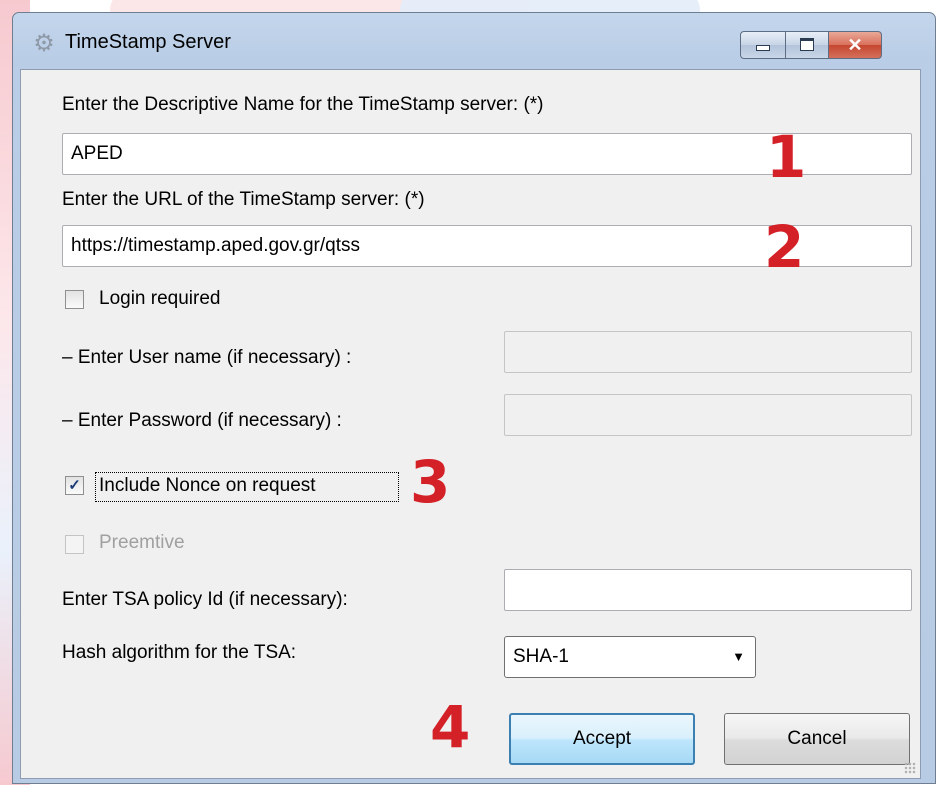 This screenshot has width=938, height=785. What do you see at coordinates (74, 544) in the screenshot?
I see `preemptive-checkbox` at bounding box center [74, 544].